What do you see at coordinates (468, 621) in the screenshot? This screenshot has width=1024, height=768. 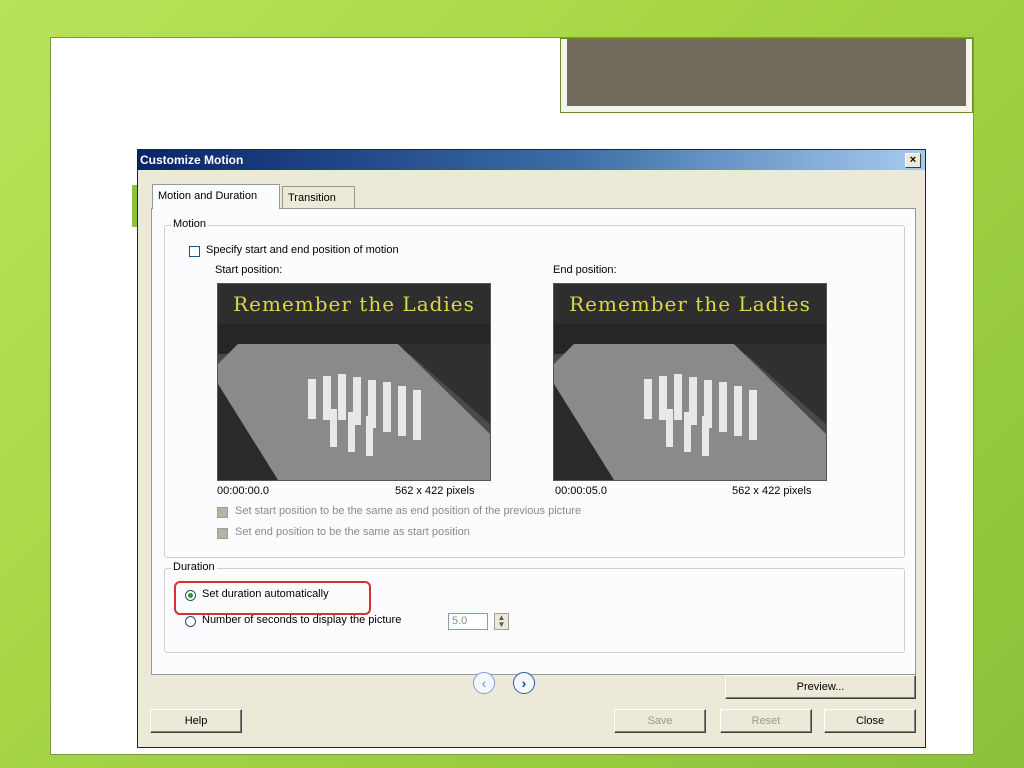 I see `seconds-input: 5.0` at bounding box center [468, 621].